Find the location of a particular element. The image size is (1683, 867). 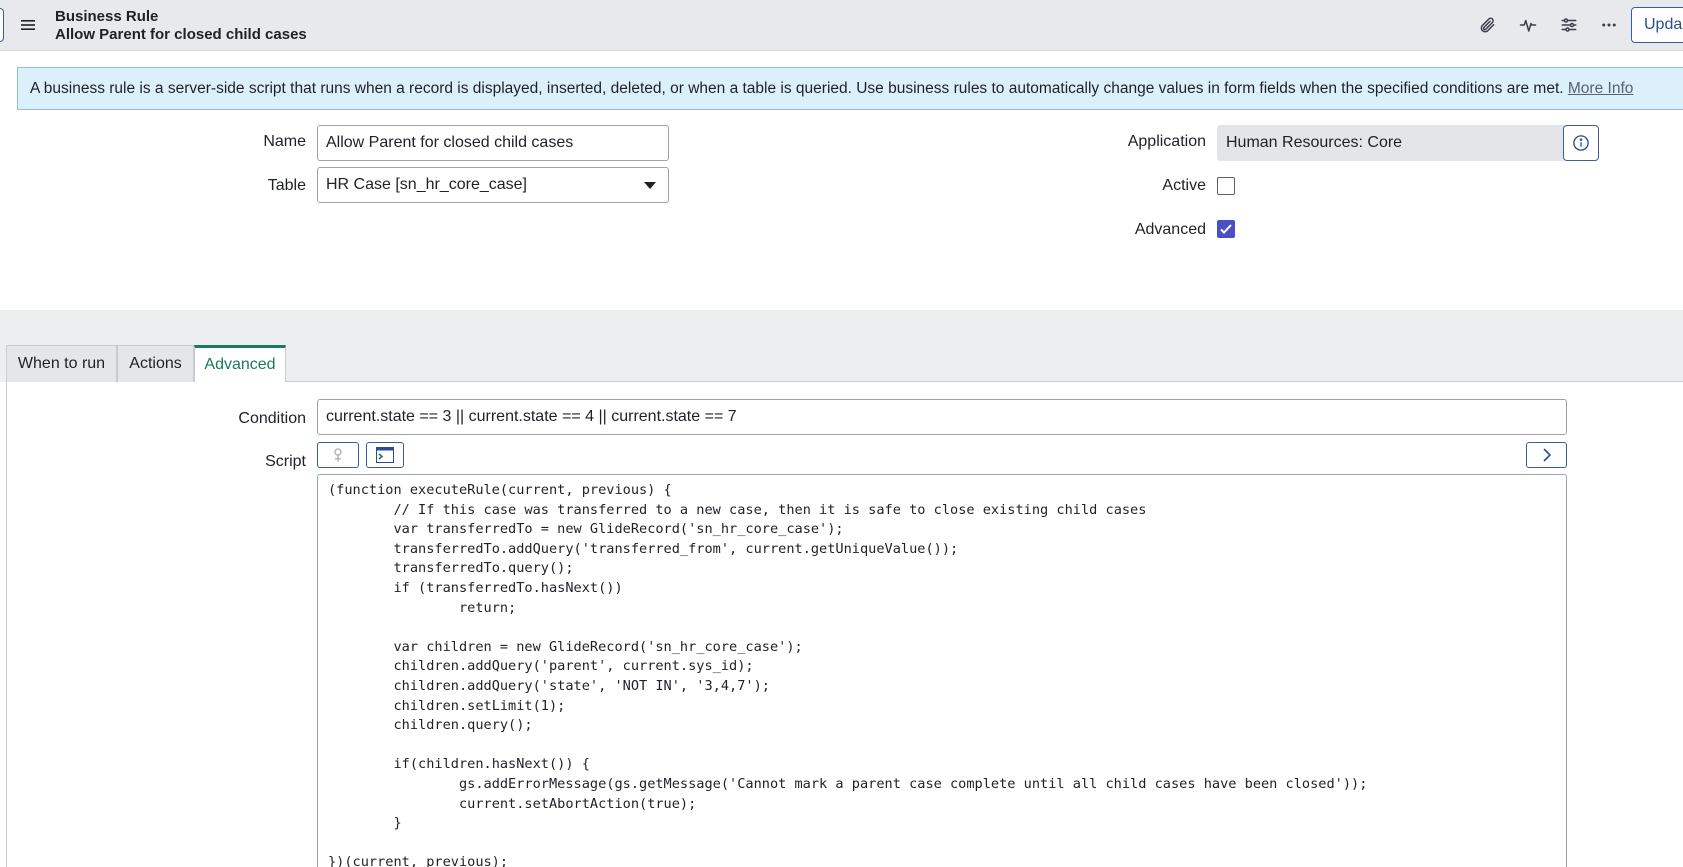

more-info-link: More Info is located at coordinates (1600, 88).